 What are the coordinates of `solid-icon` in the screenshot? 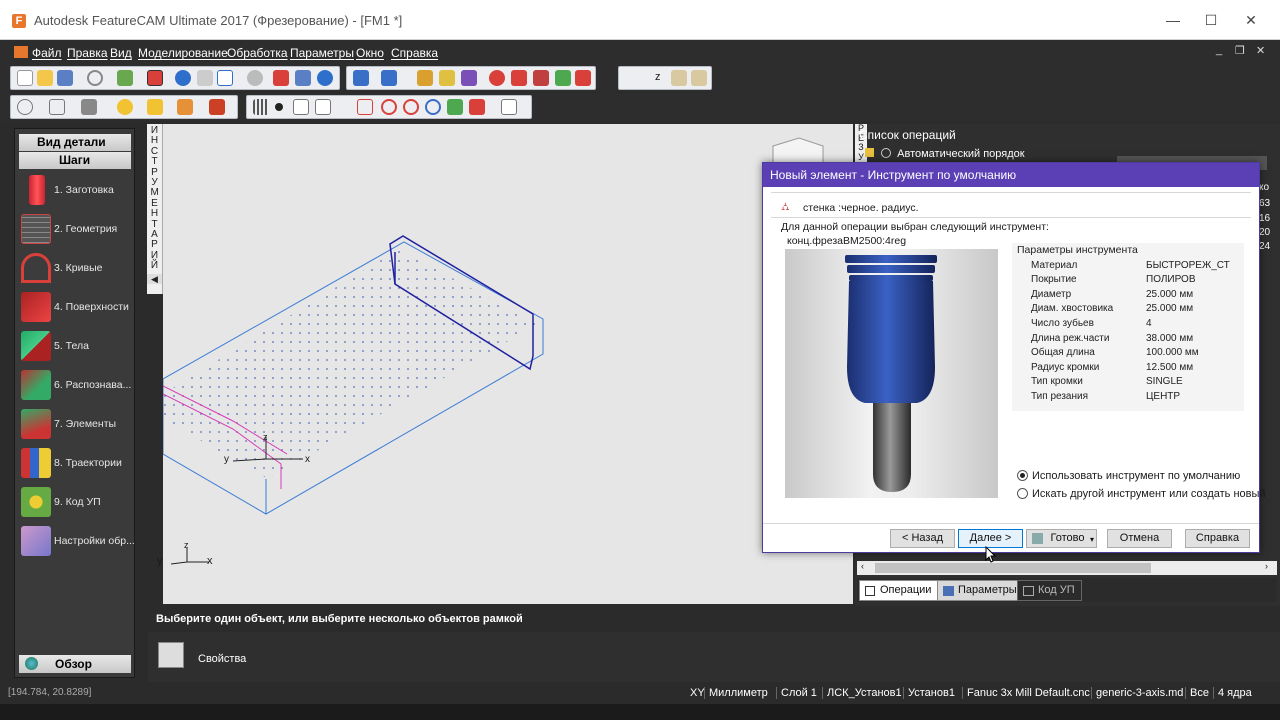 It's located at (125, 78).